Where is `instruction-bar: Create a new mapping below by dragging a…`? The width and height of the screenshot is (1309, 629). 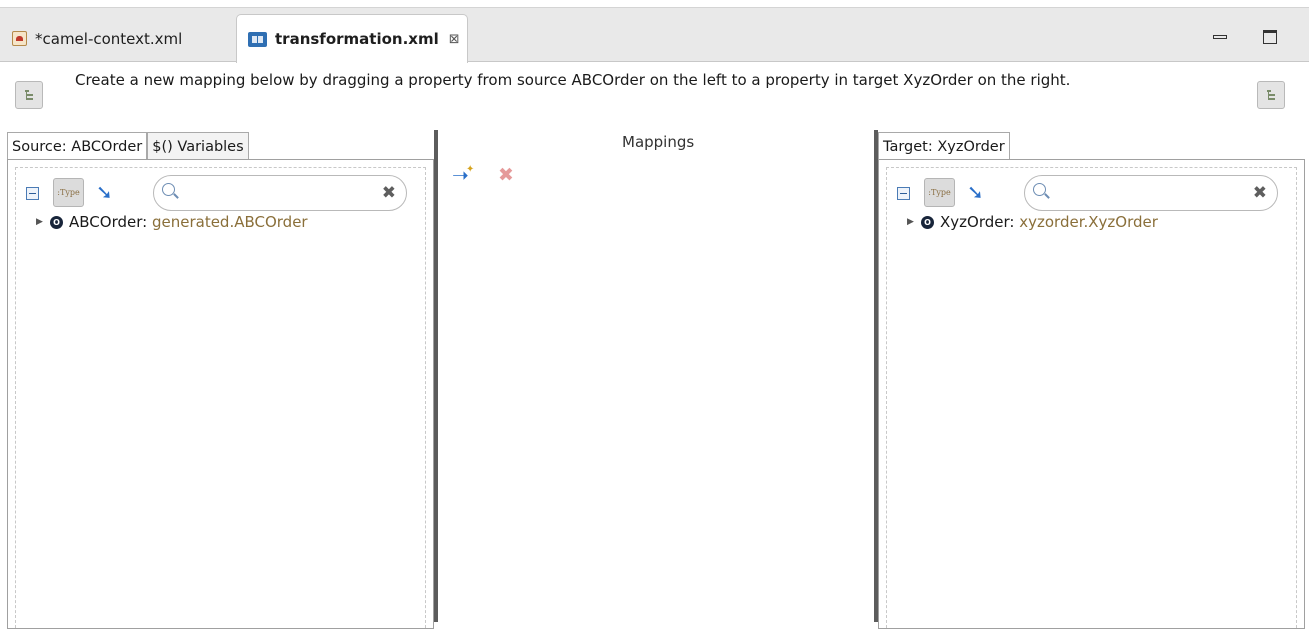
instruction-bar: Create a new mapping below by dragging a… is located at coordinates (654, 92).